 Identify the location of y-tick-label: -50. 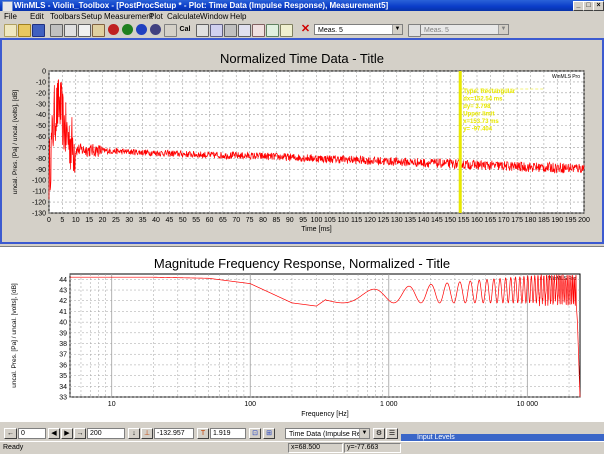
(41, 126).